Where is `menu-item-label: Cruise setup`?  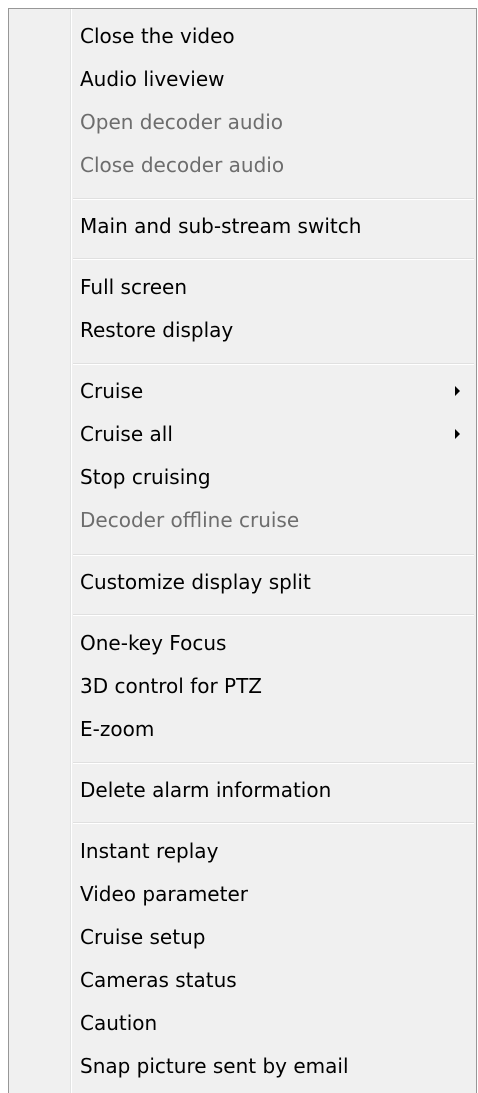 menu-item-label: Cruise setup is located at coordinates (143, 937).